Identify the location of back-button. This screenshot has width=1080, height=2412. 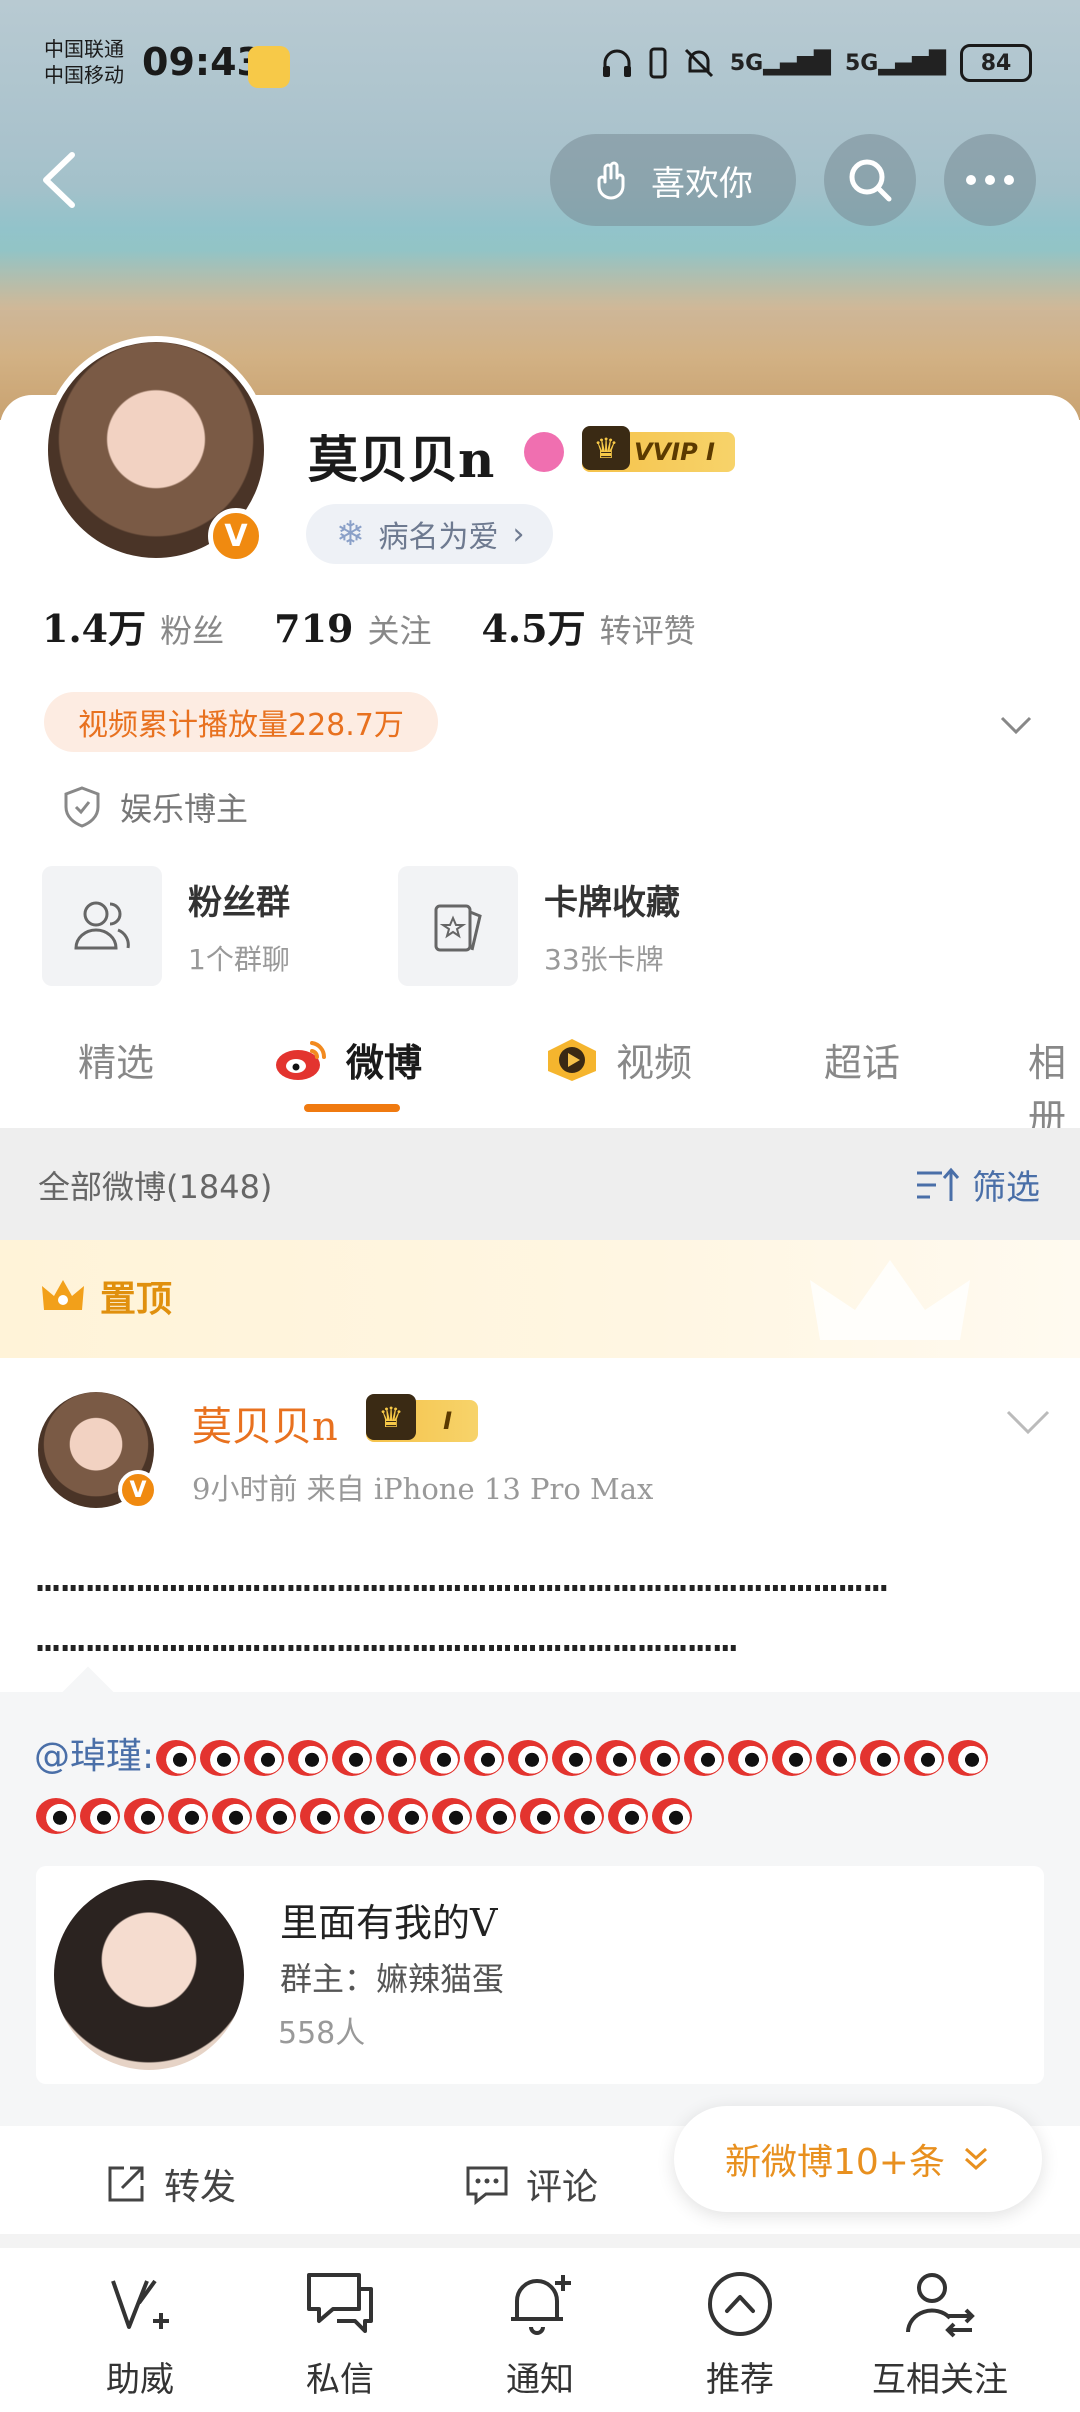
(60, 180).